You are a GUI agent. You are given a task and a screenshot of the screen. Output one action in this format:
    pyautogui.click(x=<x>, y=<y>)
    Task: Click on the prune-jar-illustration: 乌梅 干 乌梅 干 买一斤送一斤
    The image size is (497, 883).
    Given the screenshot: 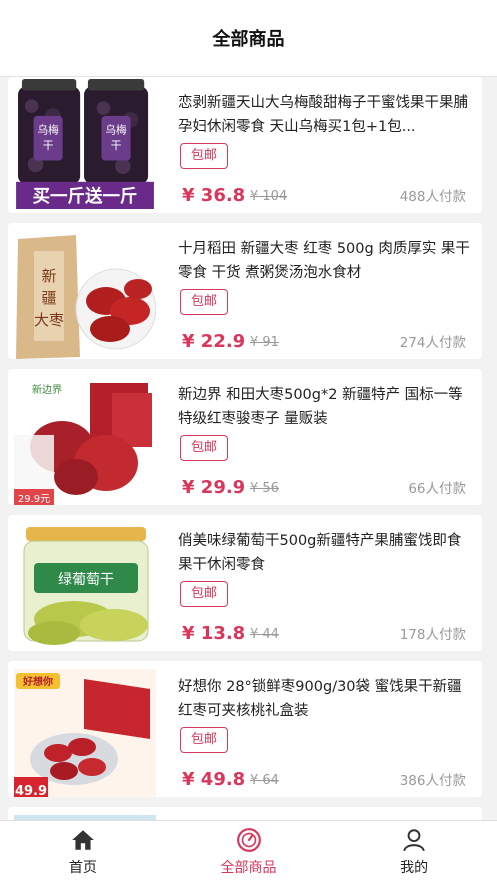 What is the action you would take?
    pyautogui.click(x=85, y=143)
    